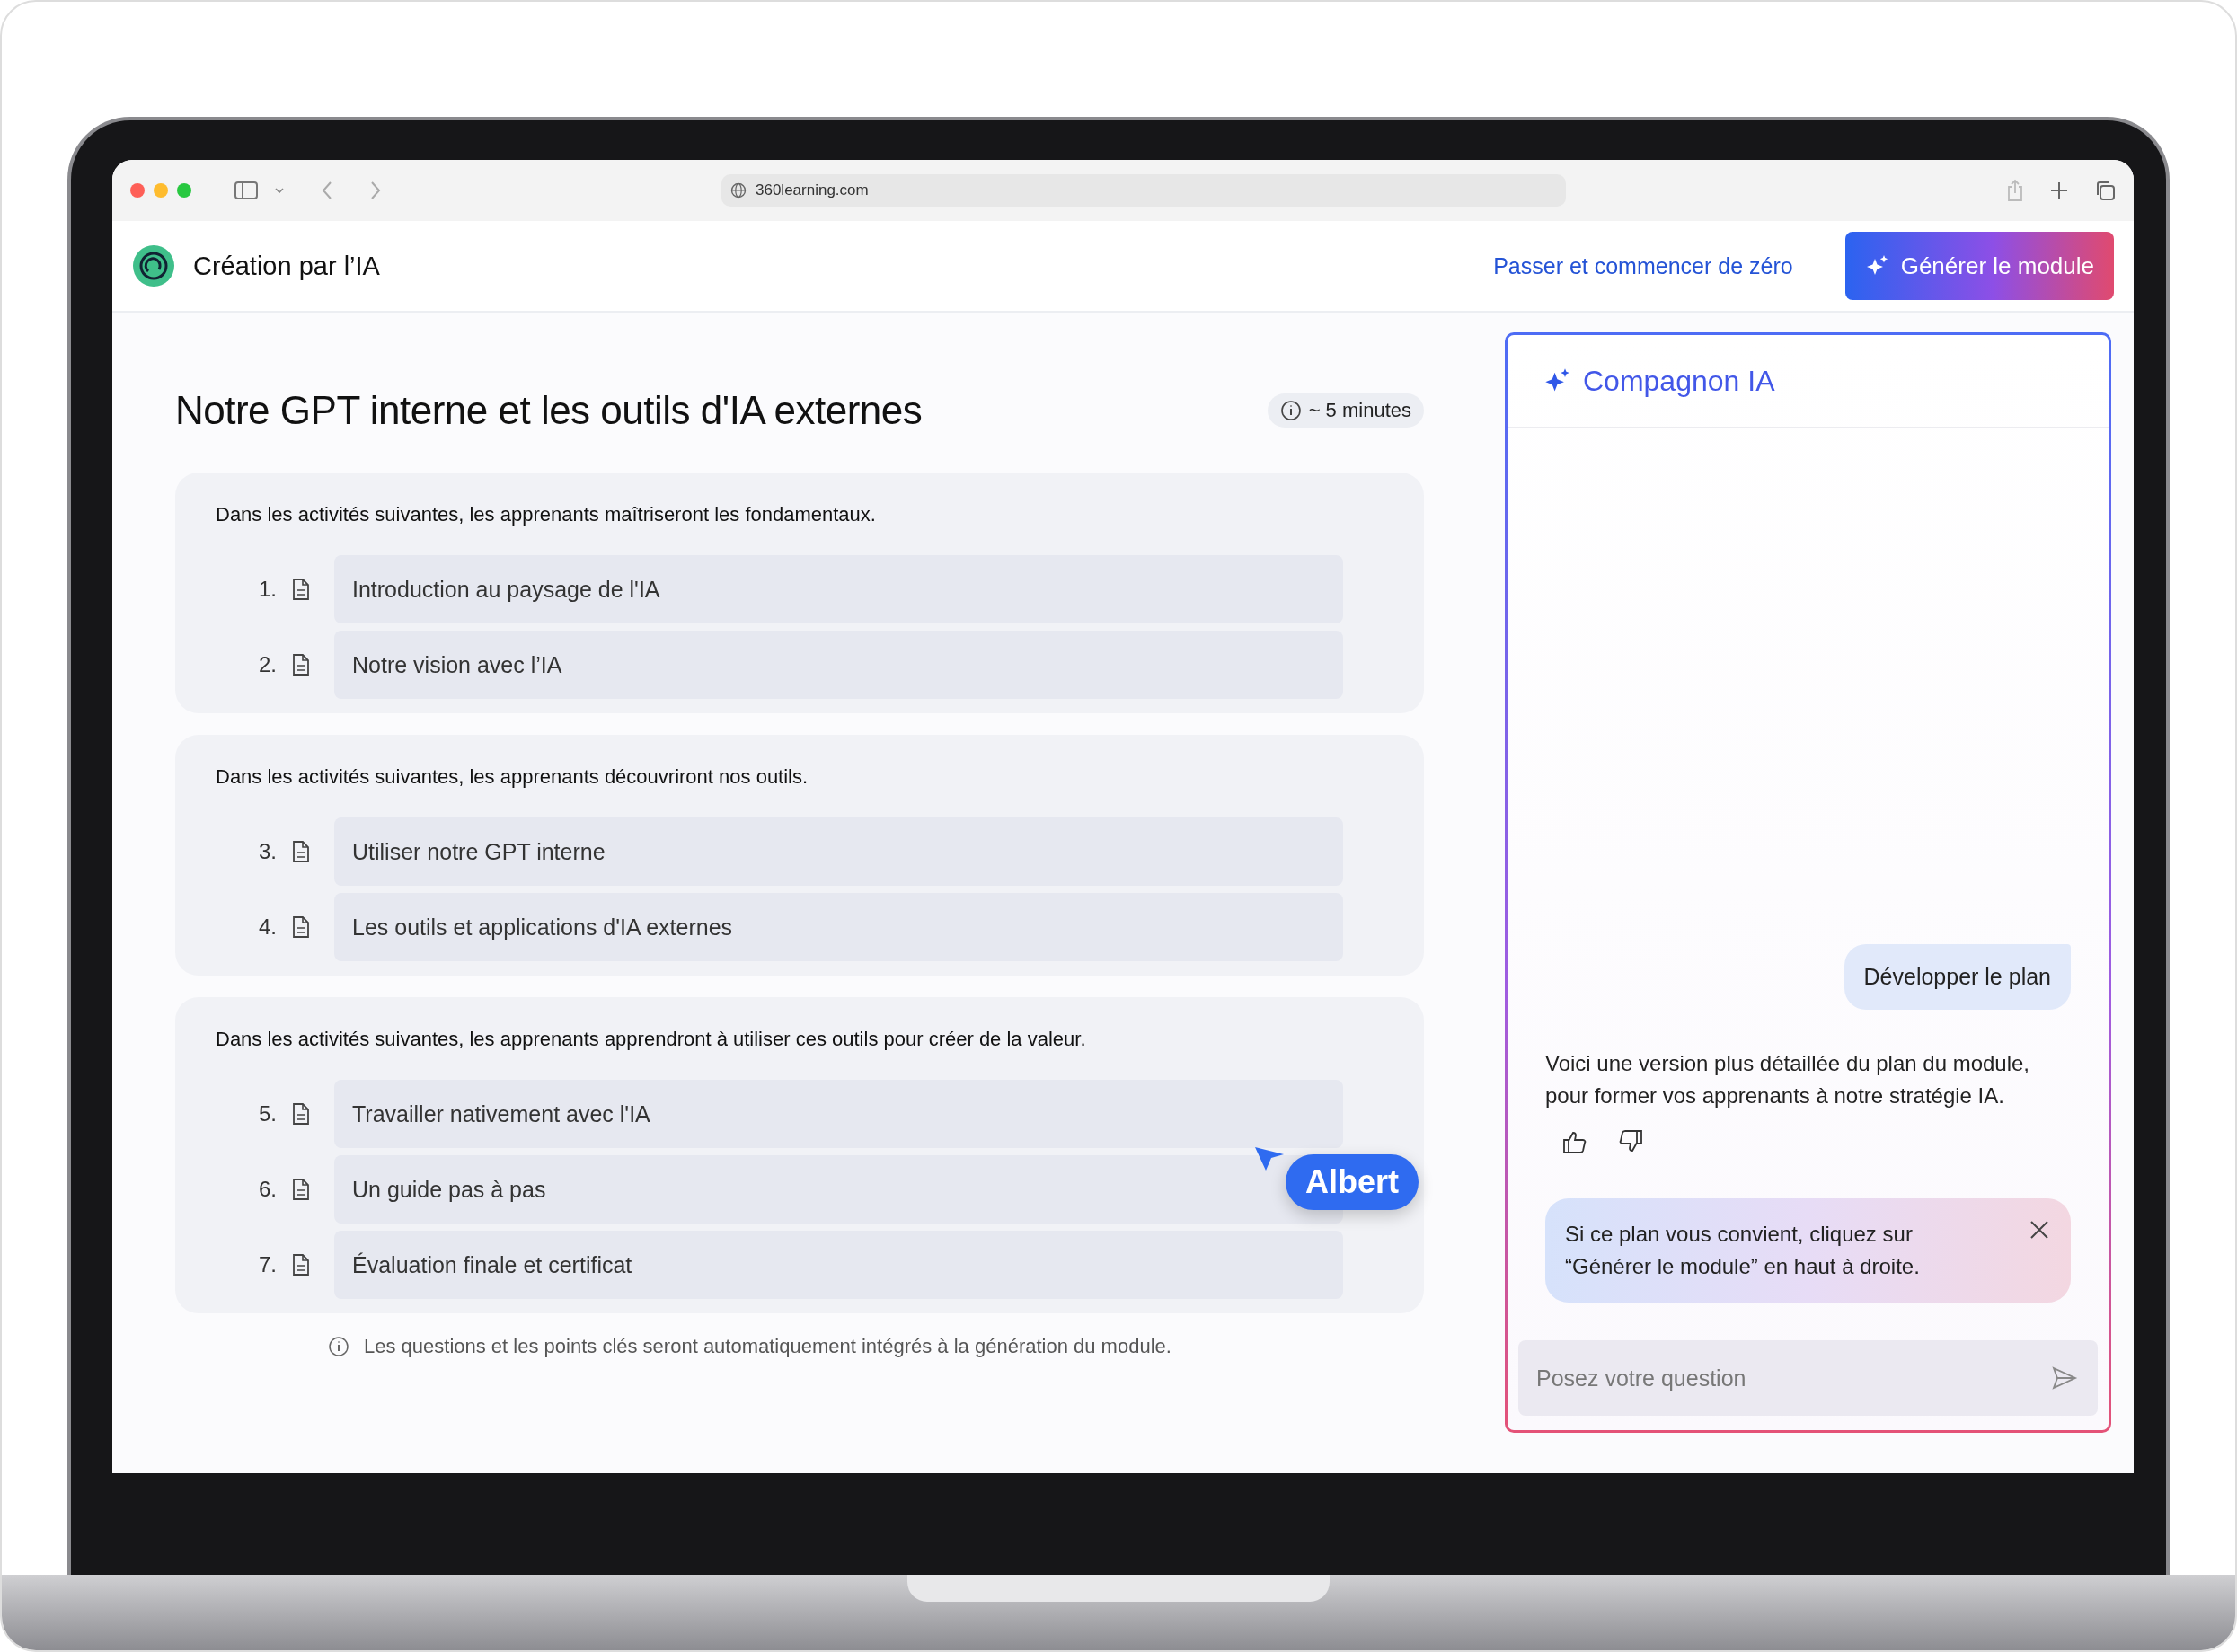 This screenshot has width=2237, height=1652. Describe the element at coordinates (549, 410) in the screenshot. I see `module-title: Notre GPT interne et les outils d'IA externes` at that location.